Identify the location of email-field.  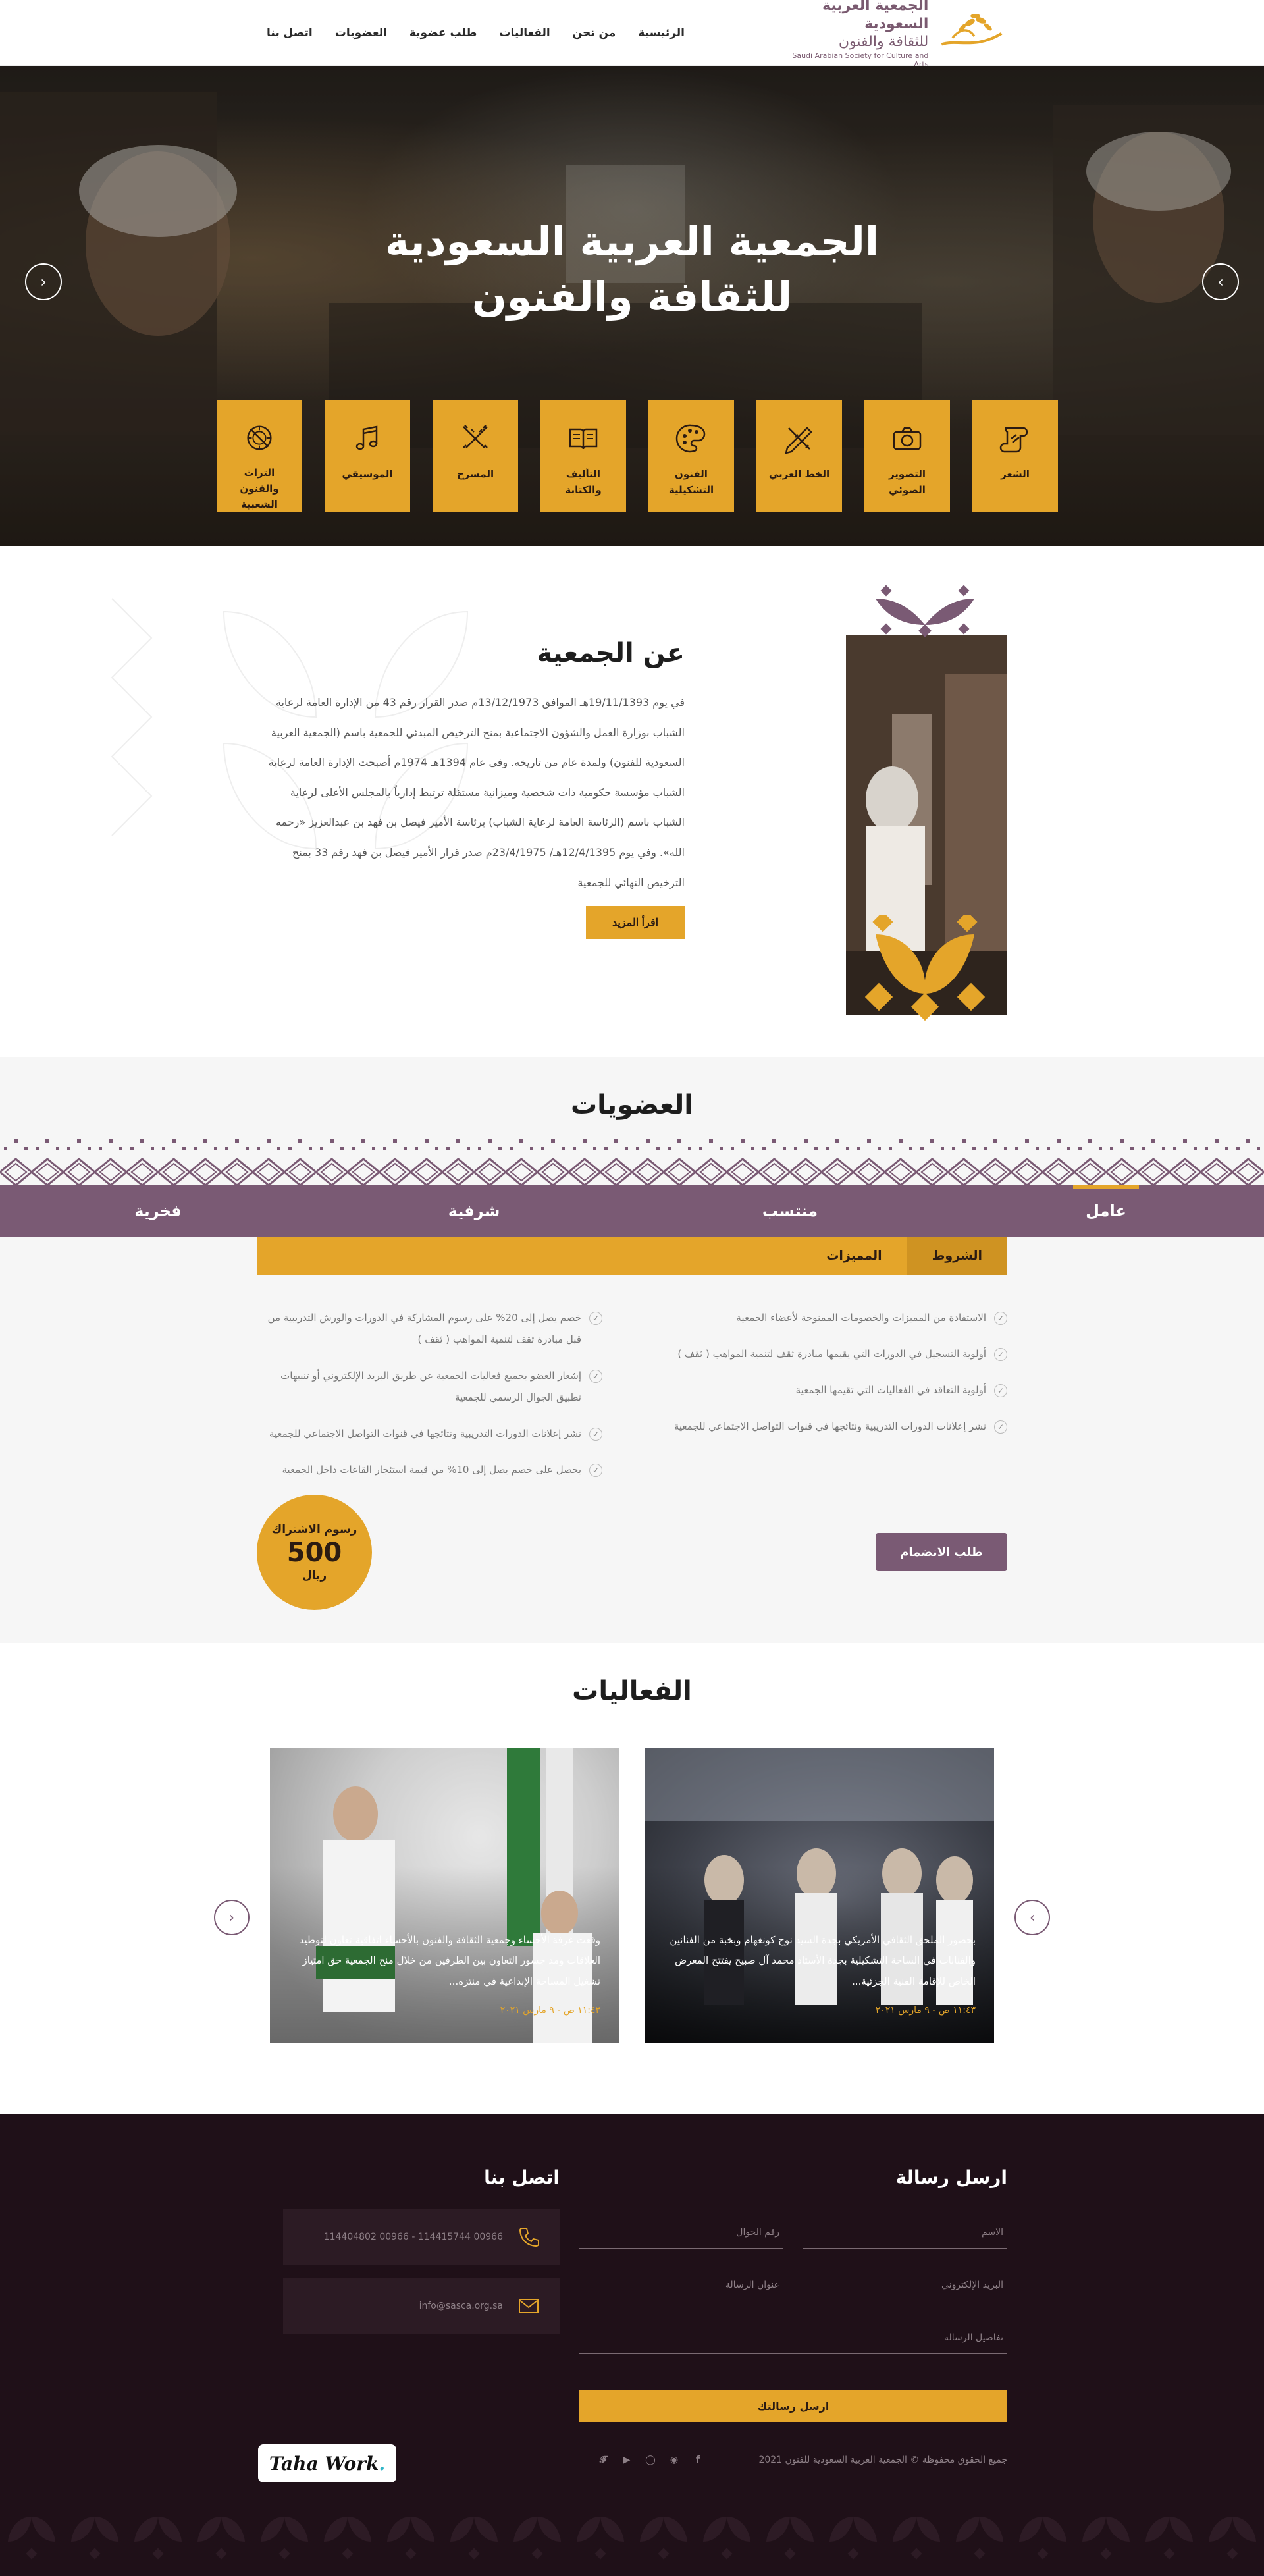
(905, 2284).